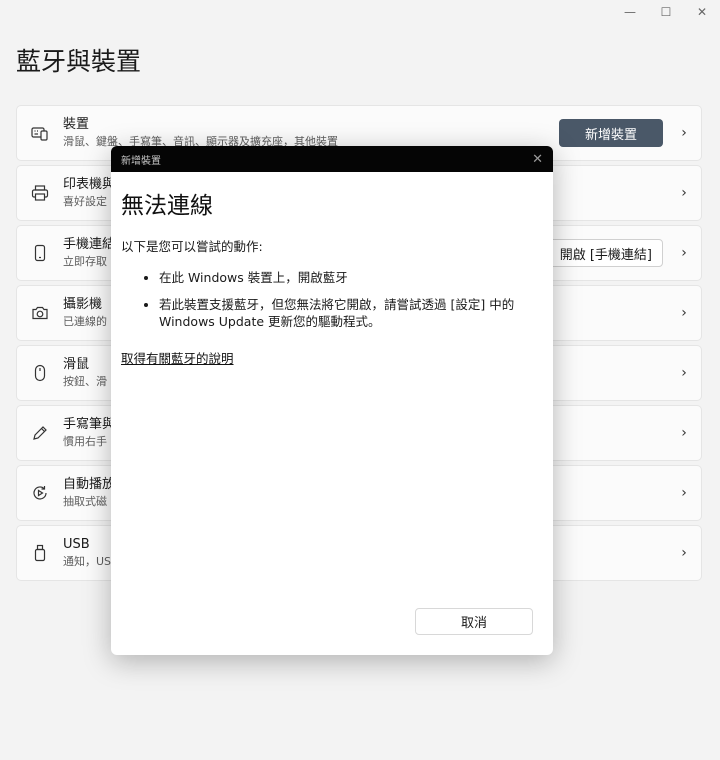 The width and height of the screenshot is (720, 760). What do you see at coordinates (332, 159) in the screenshot?
I see `dialog-title-bar: 新增裝置 ✕` at bounding box center [332, 159].